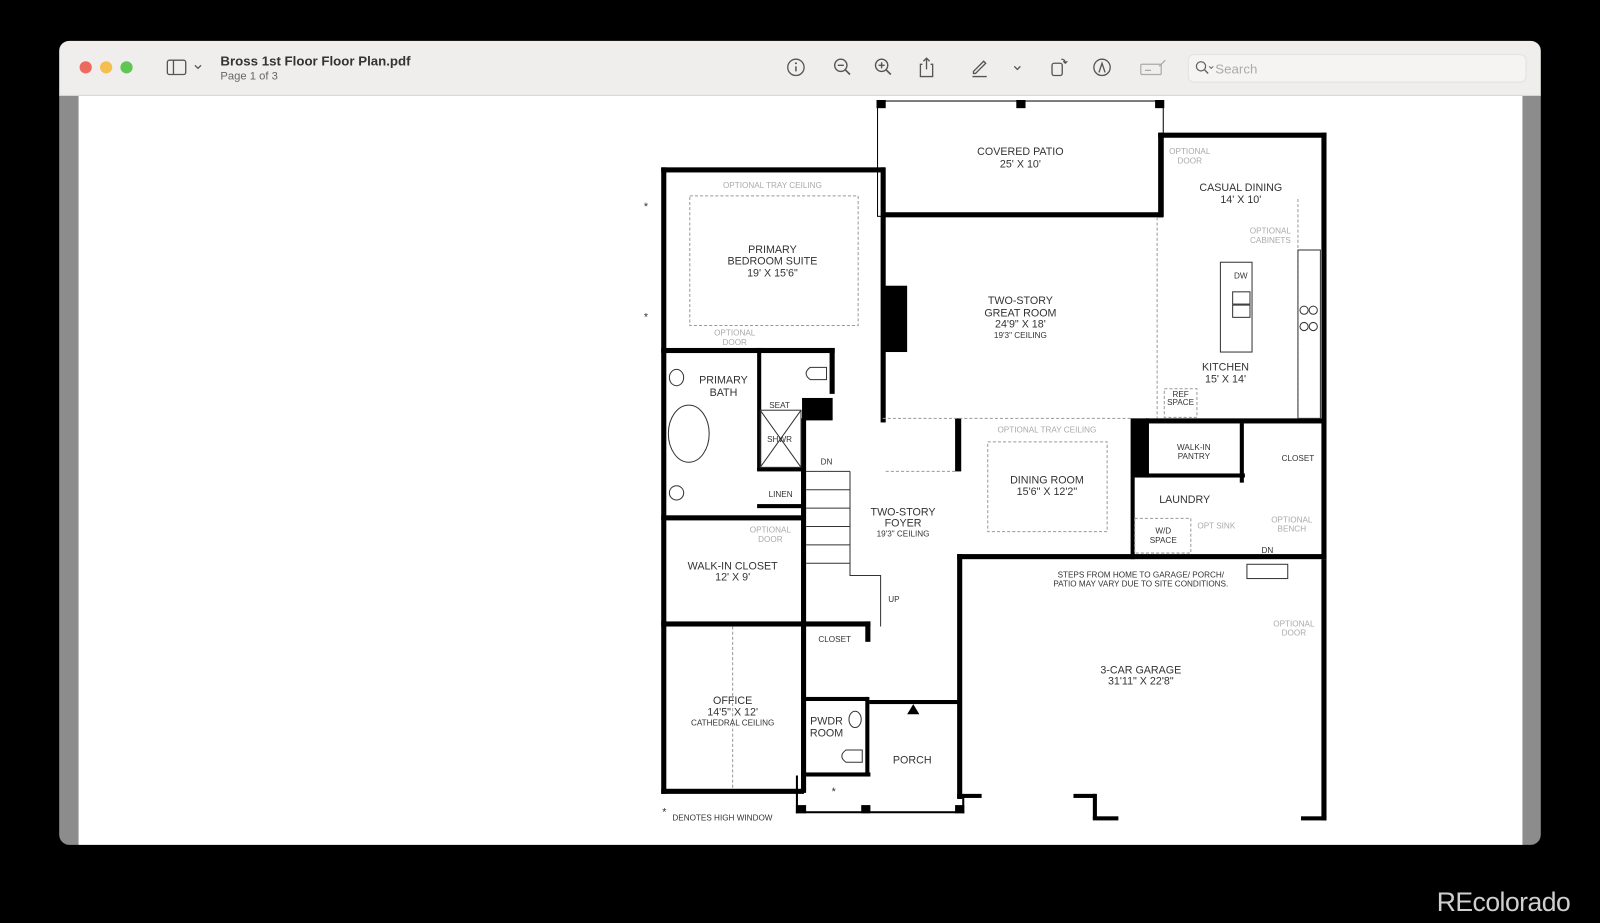  I want to click on foyer-label: TWO-STORY, so click(903, 512).